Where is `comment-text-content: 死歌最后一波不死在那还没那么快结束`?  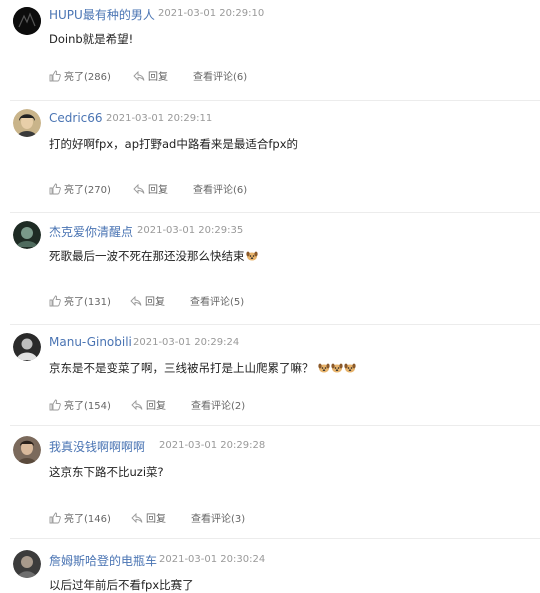
comment-text-content: 死歌最后一波不死在那还没那么快结束 is located at coordinates (147, 256).